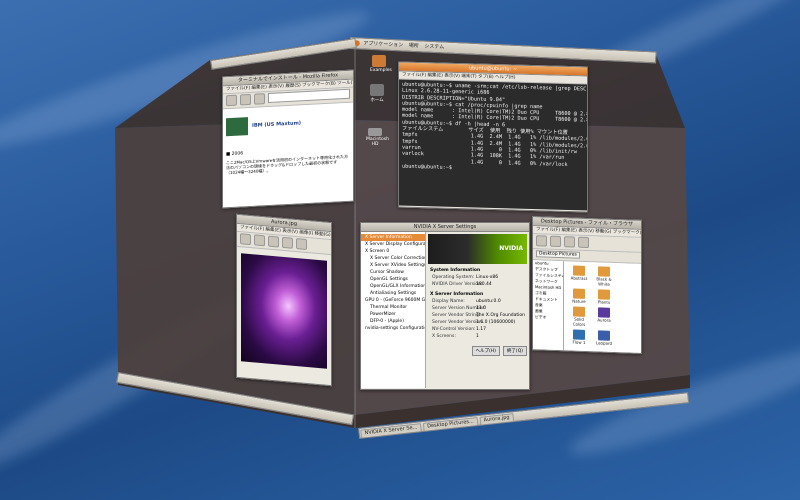 Image resolution: width=800 pixels, height=500 pixels. What do you see at coordinates (393, 279) in the screenshot?
I see `nvidia-tree-item: OpenGL Settings` at bounding box center [393, 279].